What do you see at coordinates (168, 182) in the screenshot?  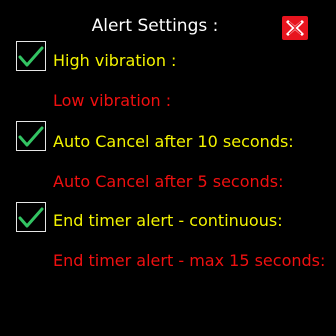 I see `option-label-auto-cancel-5s: Auto Cancel after 5 seconds:` at bounding box center [168, 182].